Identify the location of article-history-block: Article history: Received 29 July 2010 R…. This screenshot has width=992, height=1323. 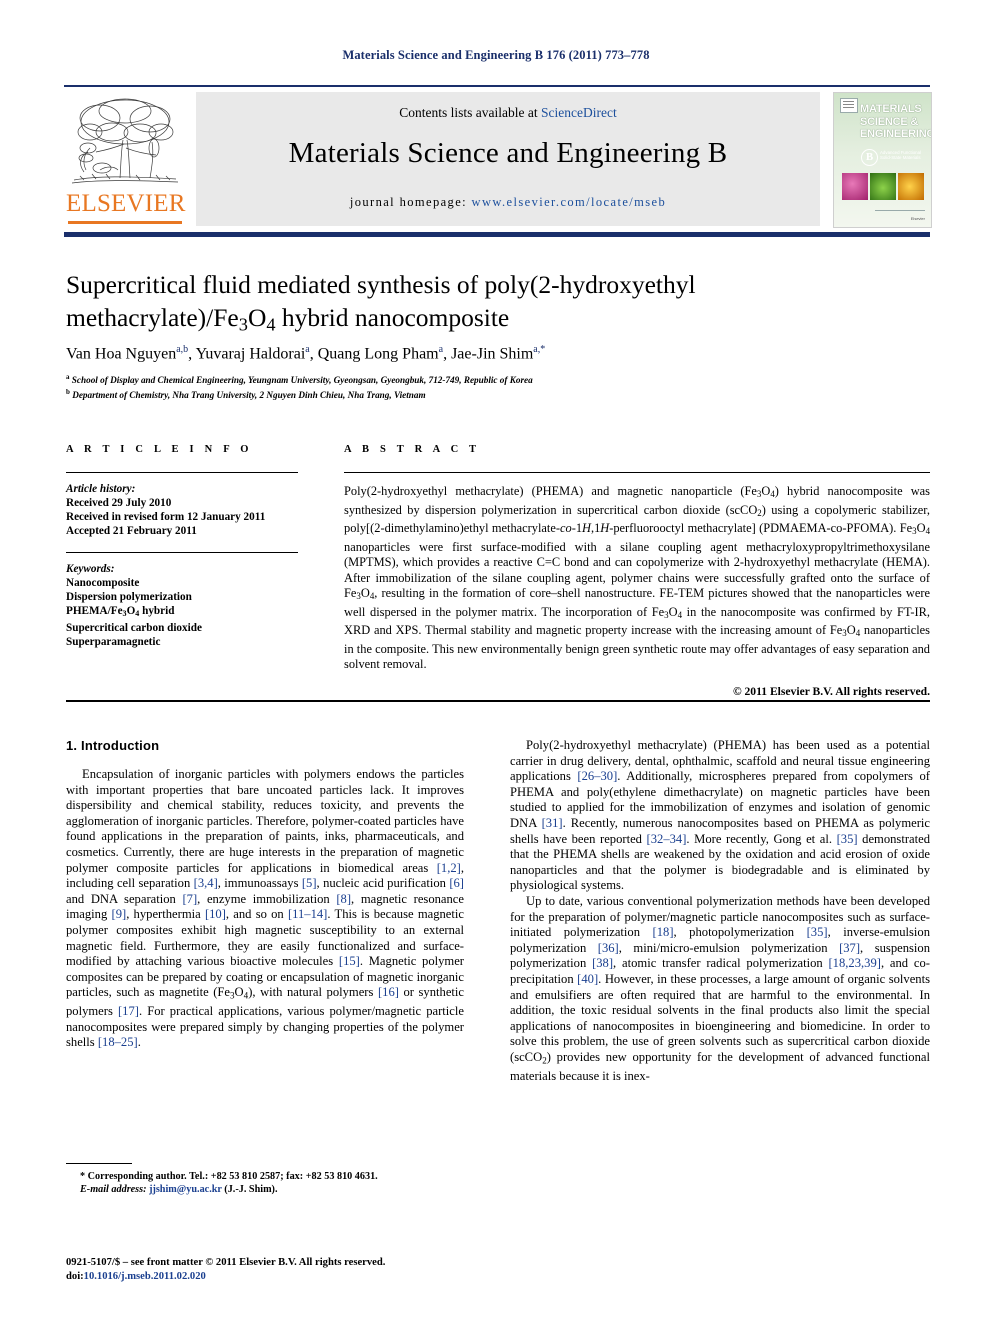
(182, 510).